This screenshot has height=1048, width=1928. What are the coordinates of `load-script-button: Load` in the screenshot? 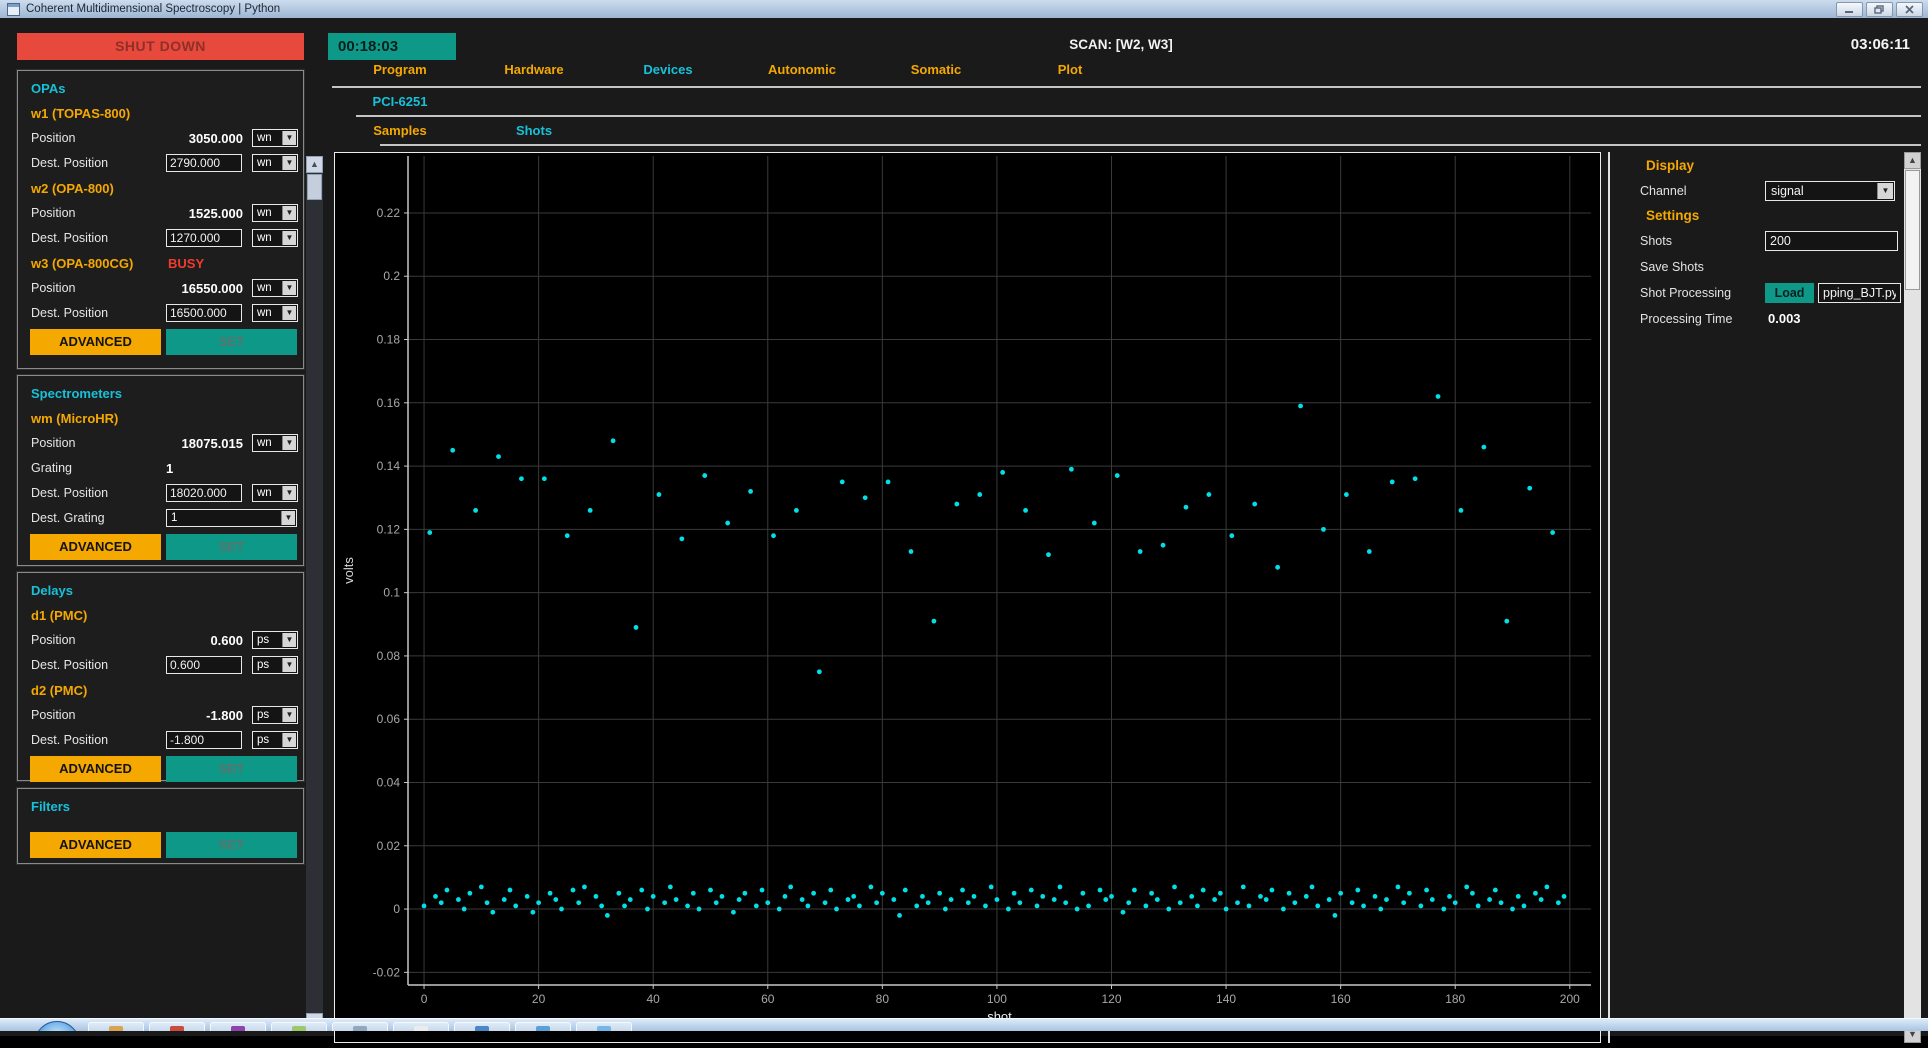 It's located at (1789, 293).